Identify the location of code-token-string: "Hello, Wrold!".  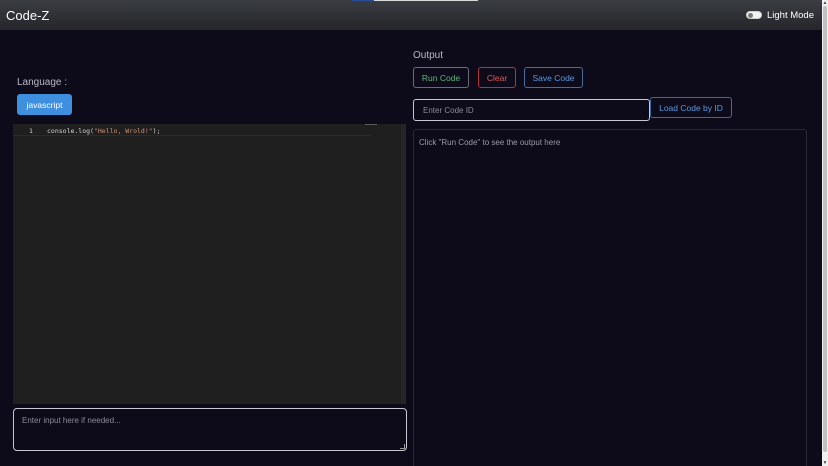
(123, 131).